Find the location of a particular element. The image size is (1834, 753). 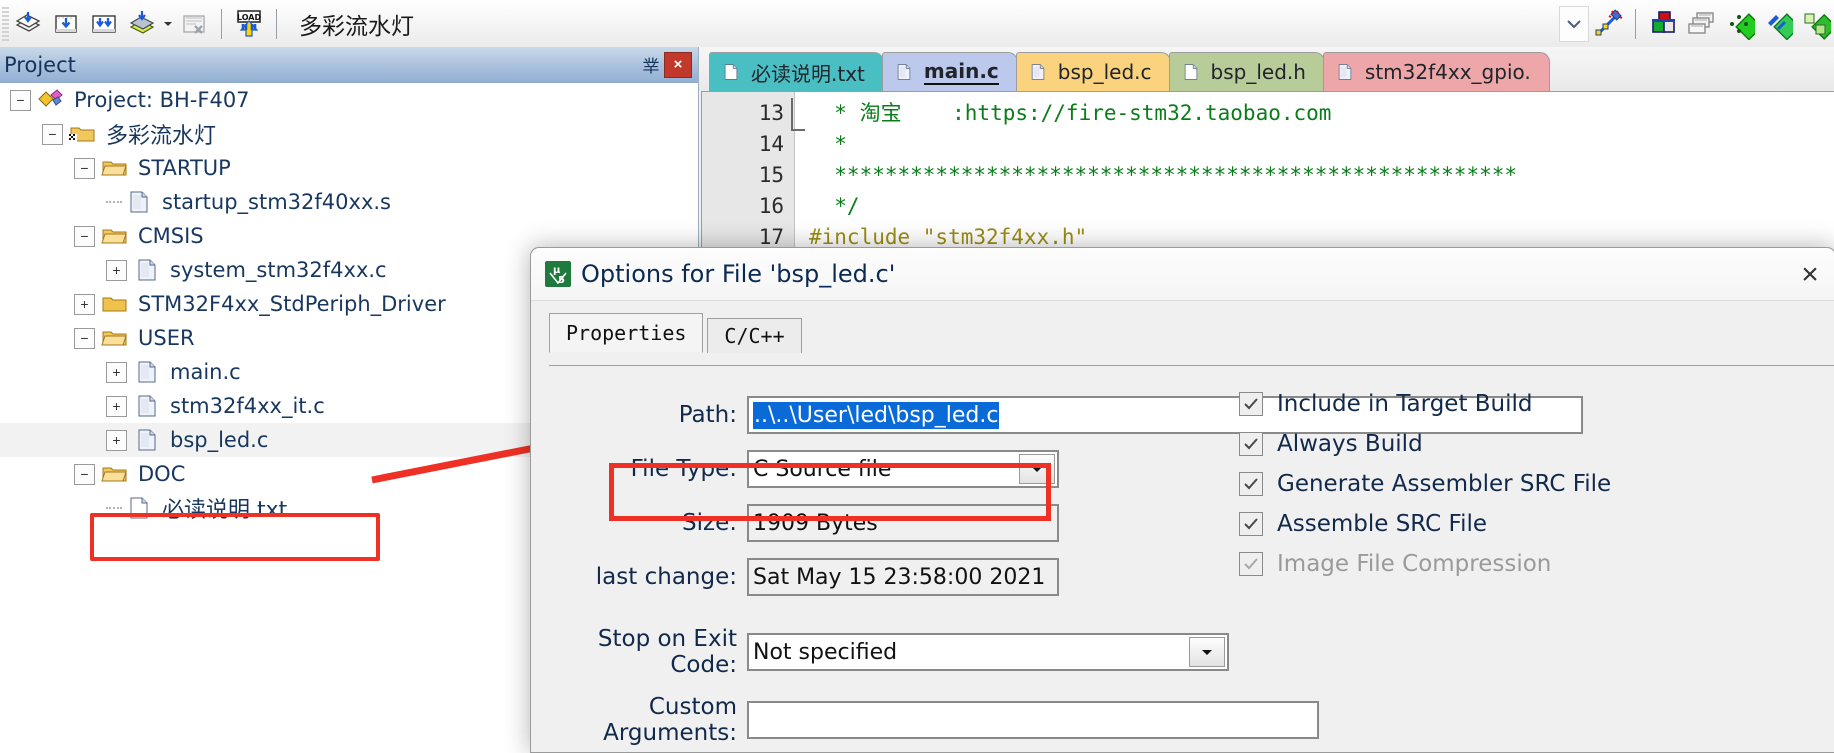

target-folder-icon is located at coordinates (82, 134).